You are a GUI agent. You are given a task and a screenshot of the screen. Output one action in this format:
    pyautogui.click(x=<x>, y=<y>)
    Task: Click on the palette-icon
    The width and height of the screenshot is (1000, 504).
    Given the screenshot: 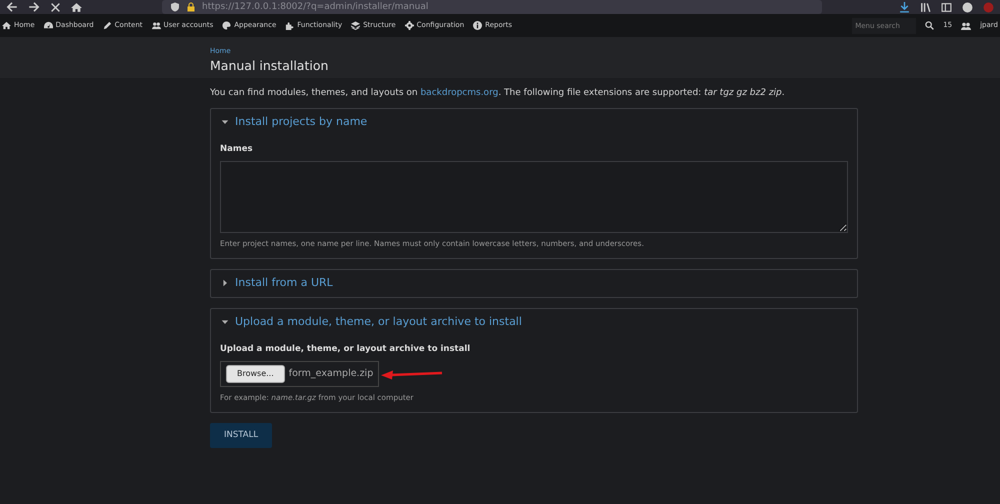 What is the action you would take?
    pyautogui.click(x=227, y=25)
    